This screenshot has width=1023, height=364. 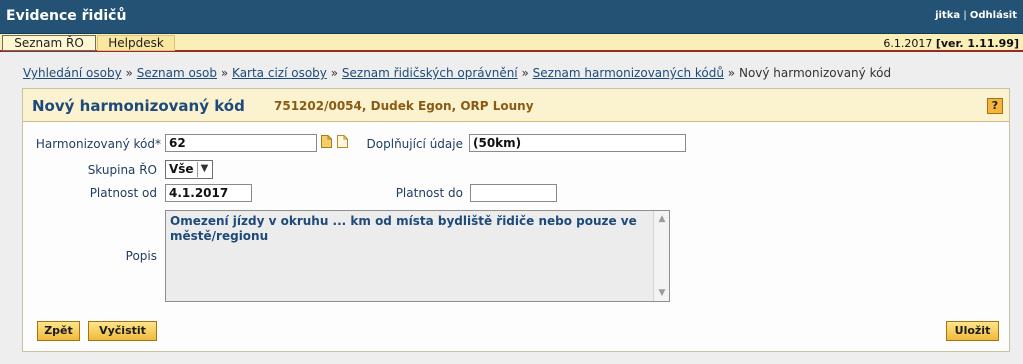 What do you see at coordinates (511, 17) in the screenshot?
I see `top-bar: Evidence řidičů jitka | Odhlásit` at bounding box center [511, 17].